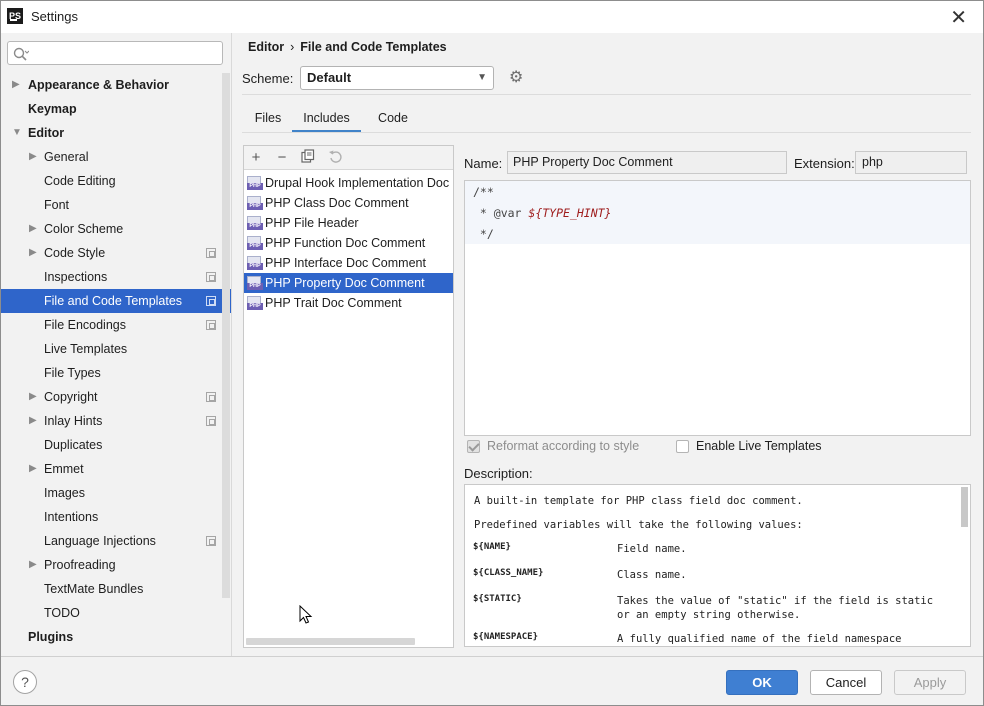 This screenshot has height=706, width=984. Describe the element at coordinates (308, 158) in the screenshot. I see `copy-icon` at that location.